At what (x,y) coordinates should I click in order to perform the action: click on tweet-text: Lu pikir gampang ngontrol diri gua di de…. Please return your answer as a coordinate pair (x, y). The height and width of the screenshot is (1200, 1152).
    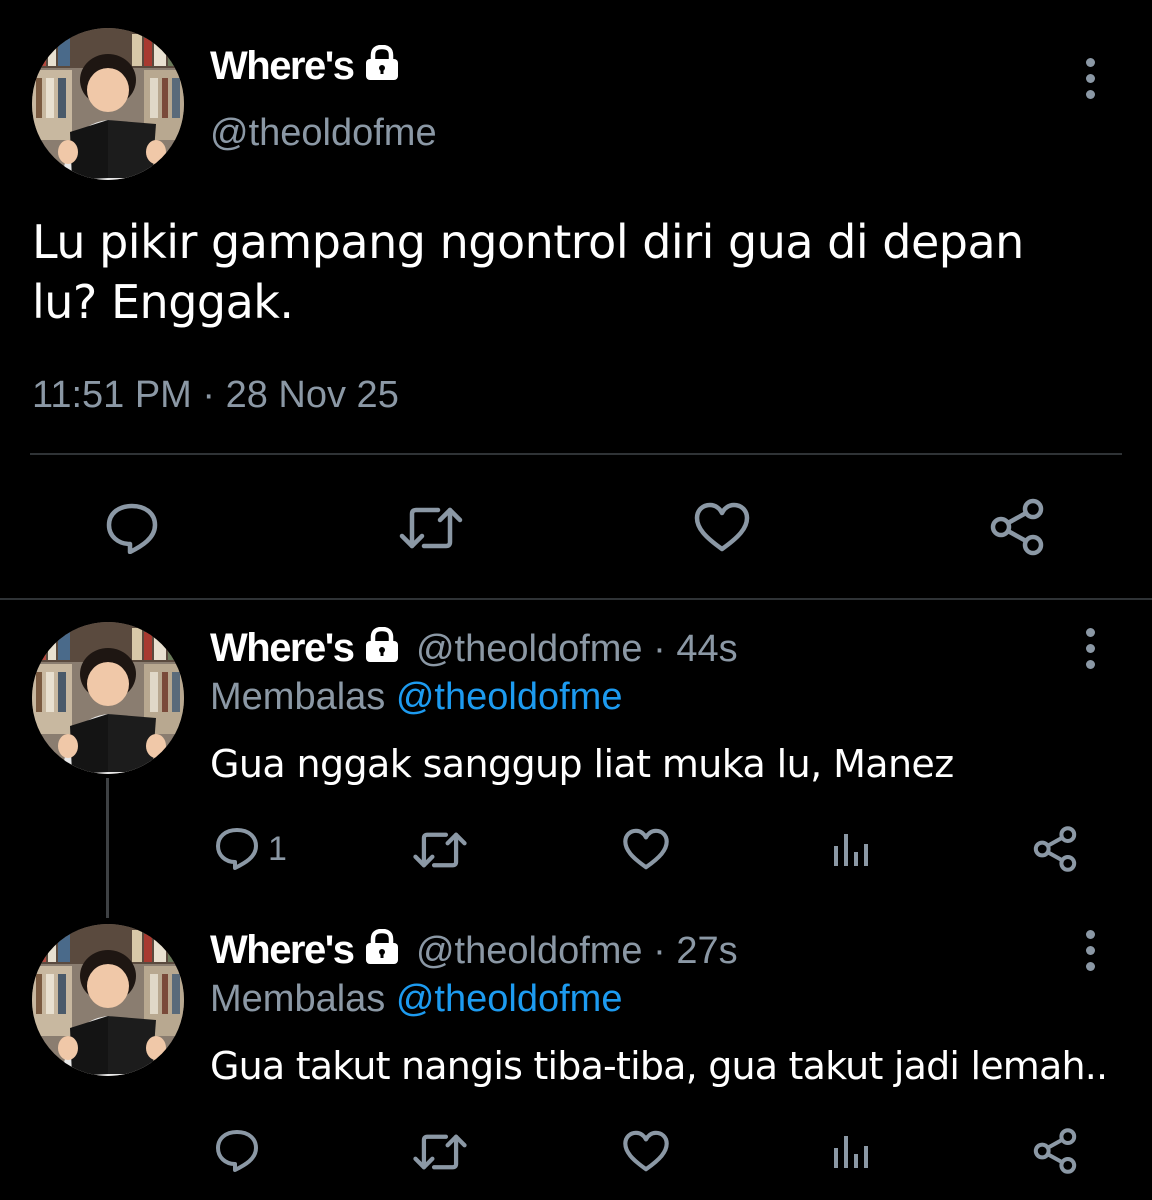
    Looking at the image, I should click on (528, 272).